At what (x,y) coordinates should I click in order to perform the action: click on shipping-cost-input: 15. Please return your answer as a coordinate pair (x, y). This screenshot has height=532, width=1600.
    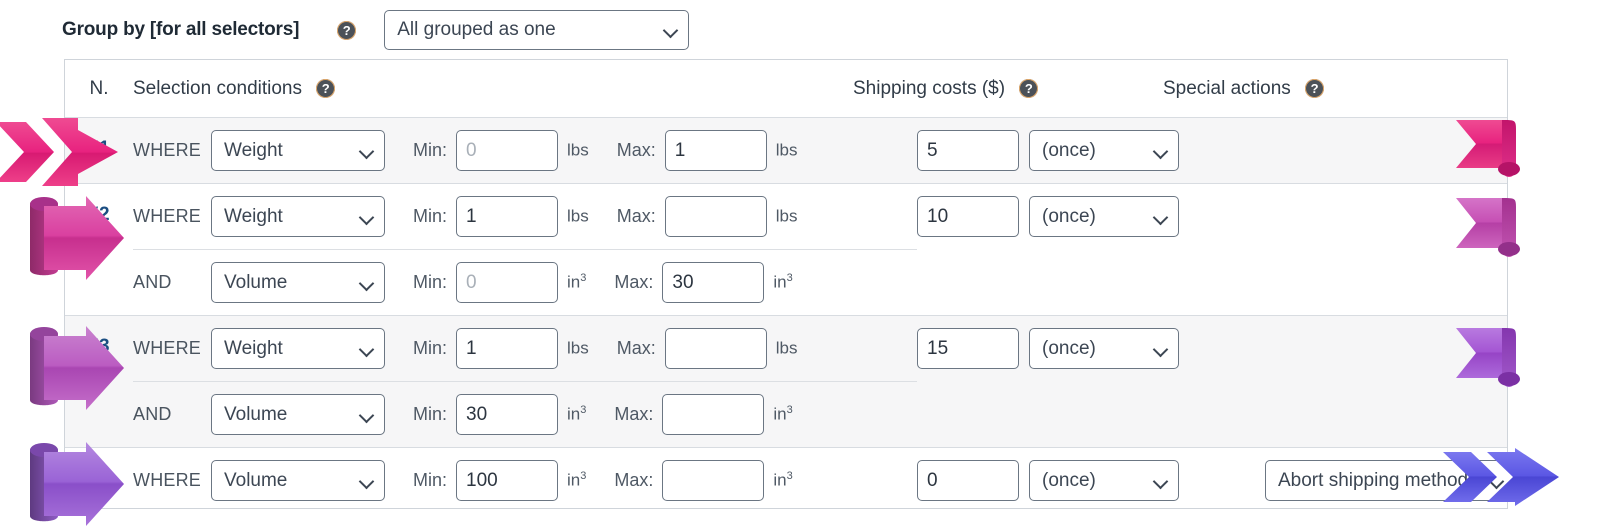
    Looking at the image, I should click on (968, 348).